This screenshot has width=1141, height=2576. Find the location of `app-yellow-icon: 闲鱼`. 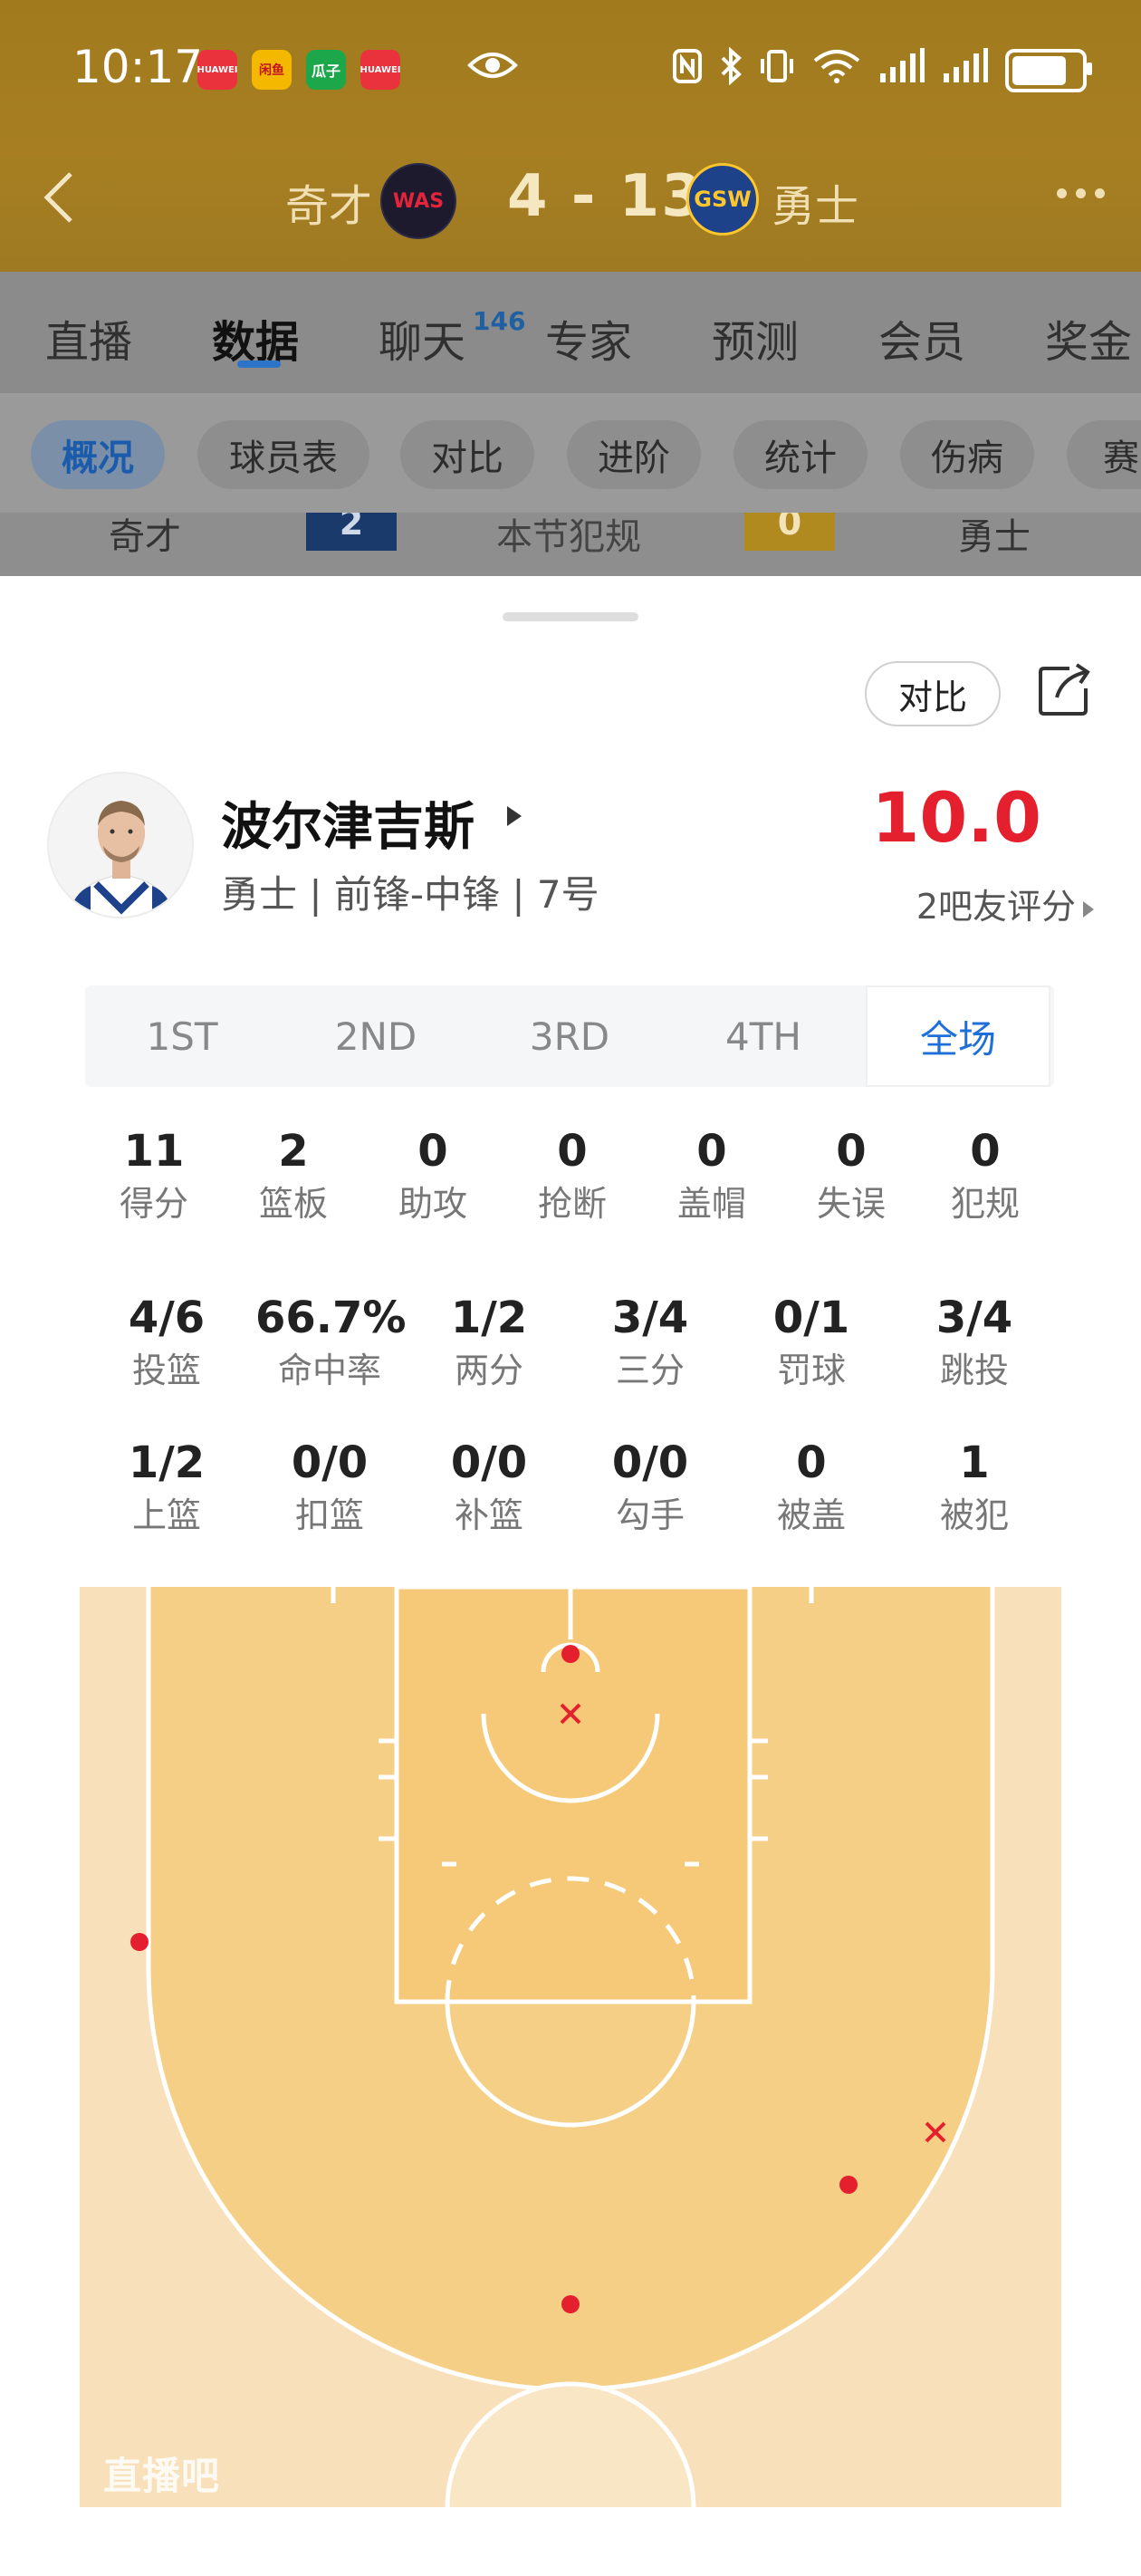

app-yellow-icon: 闲鱼 is located at coordinates (272, 70).